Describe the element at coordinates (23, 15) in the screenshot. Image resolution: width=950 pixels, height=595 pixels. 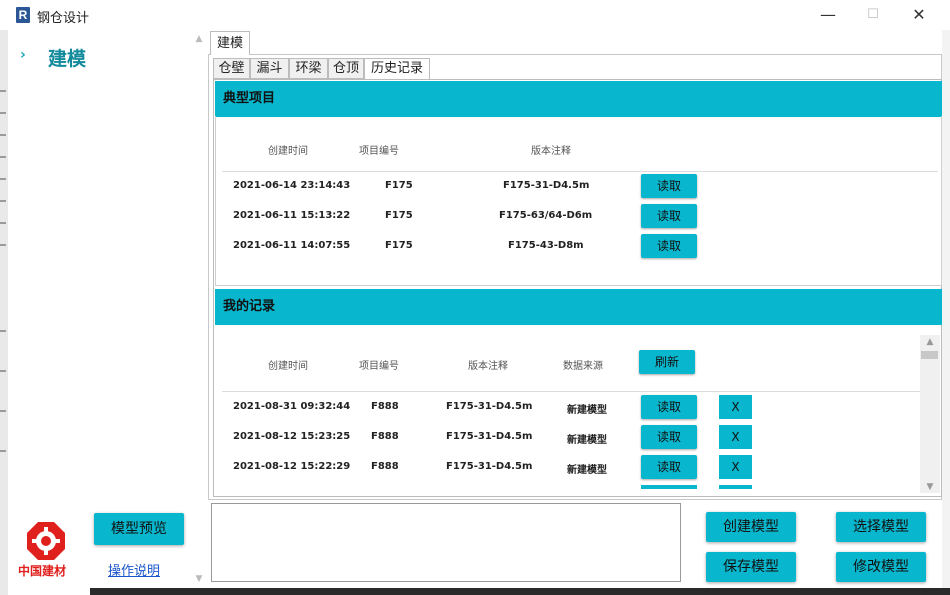
I see `revit-logo-icon: R` at that location.